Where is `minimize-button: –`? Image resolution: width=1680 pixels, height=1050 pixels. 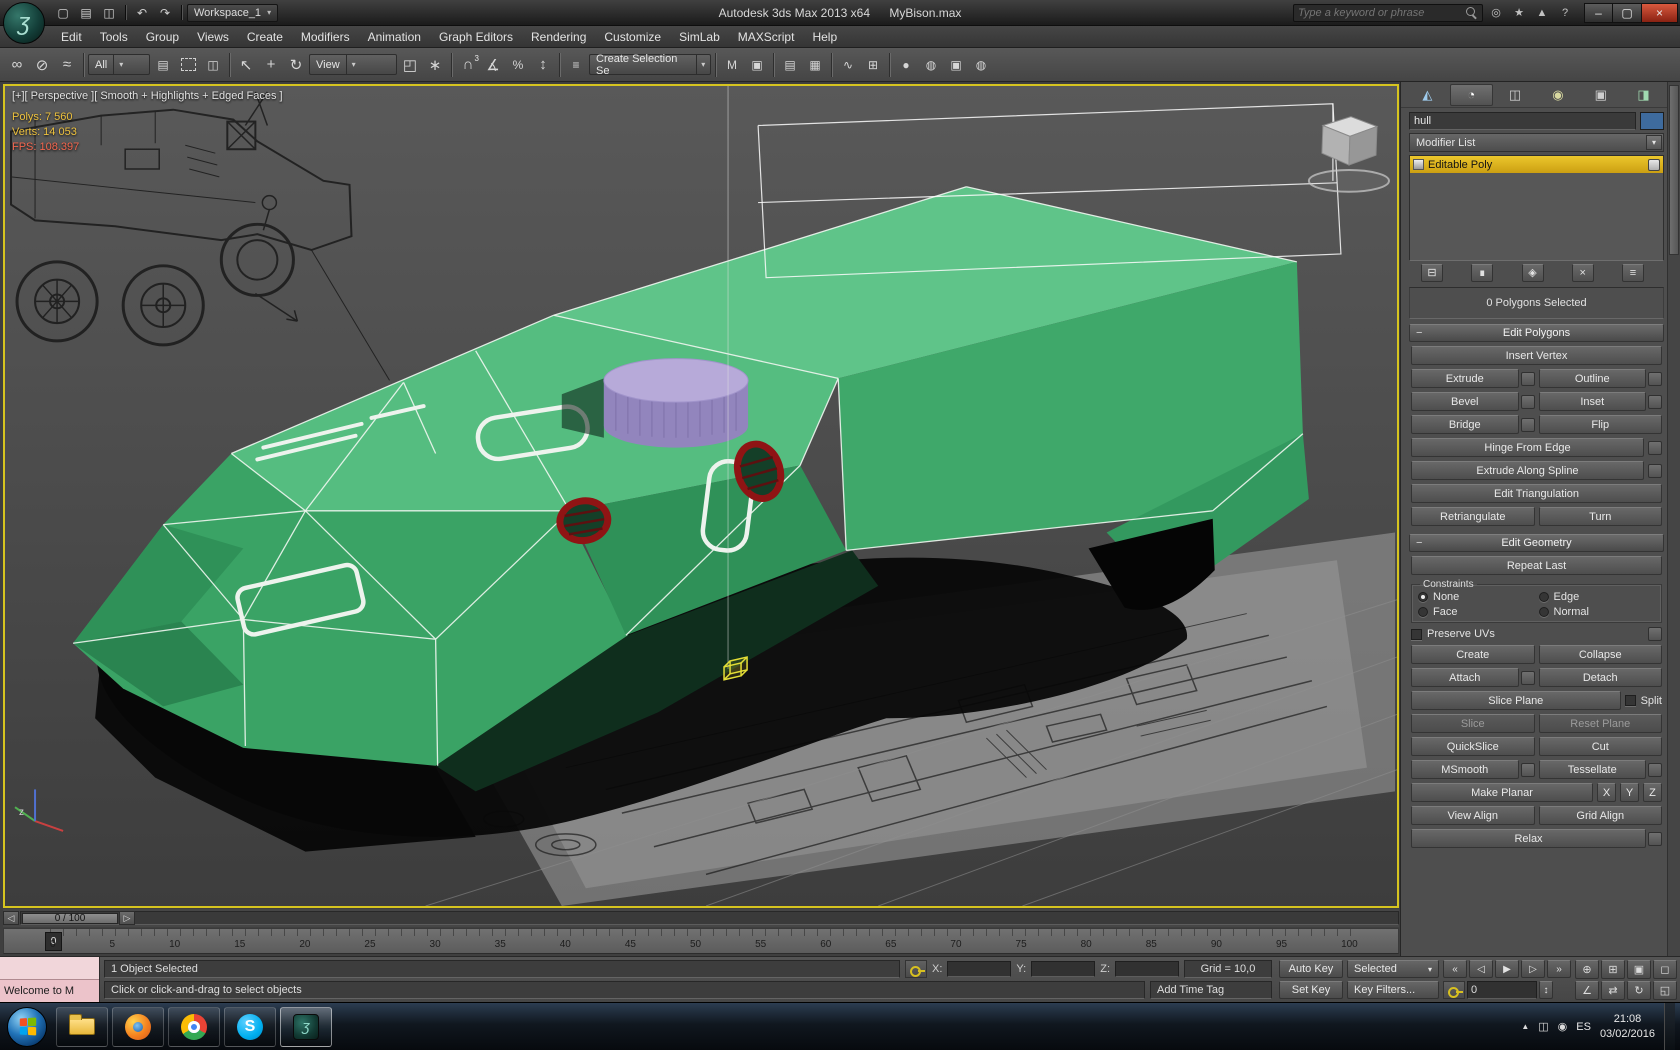
minimize-button: – is located at coordinates (1598, 12).